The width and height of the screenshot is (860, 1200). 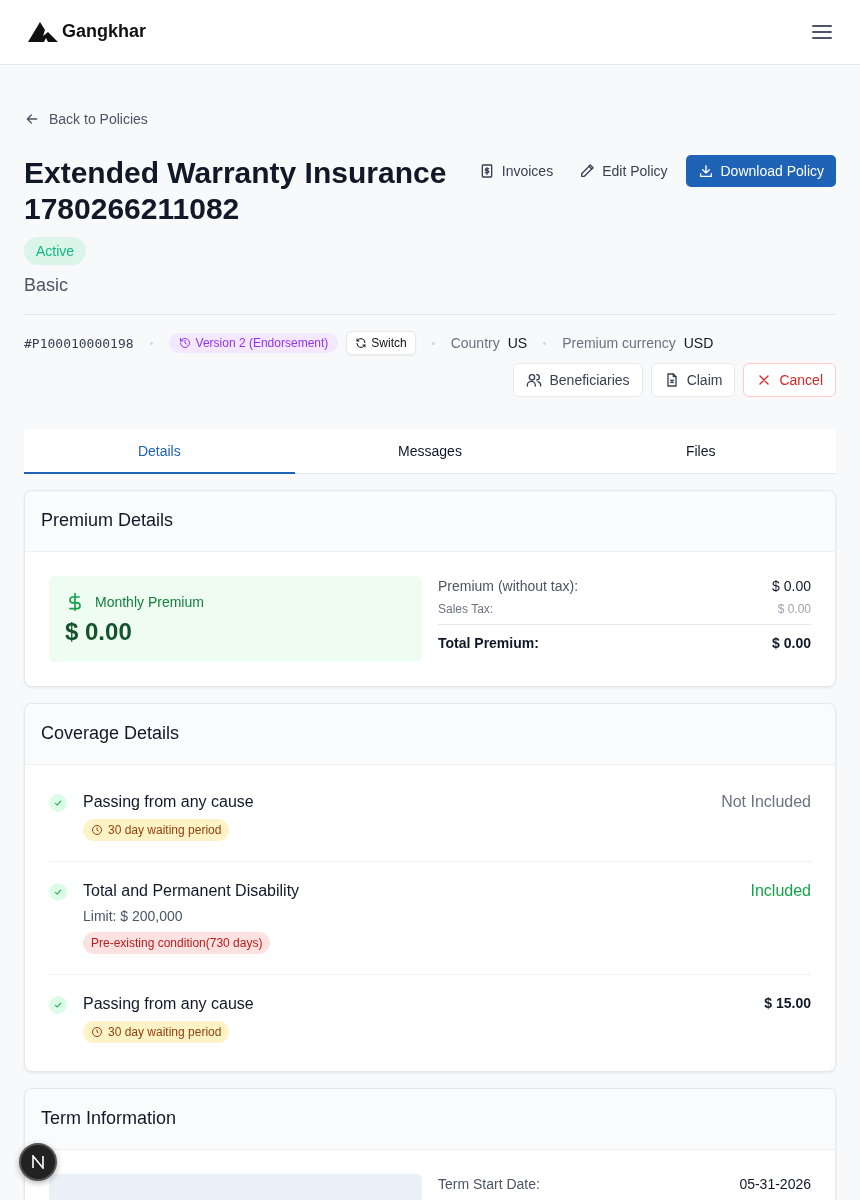 What do you see at coordinates (489, 1184) in the screenshot?
I see `term-label: Term Start Date:` at bounding box center [489, 1184].